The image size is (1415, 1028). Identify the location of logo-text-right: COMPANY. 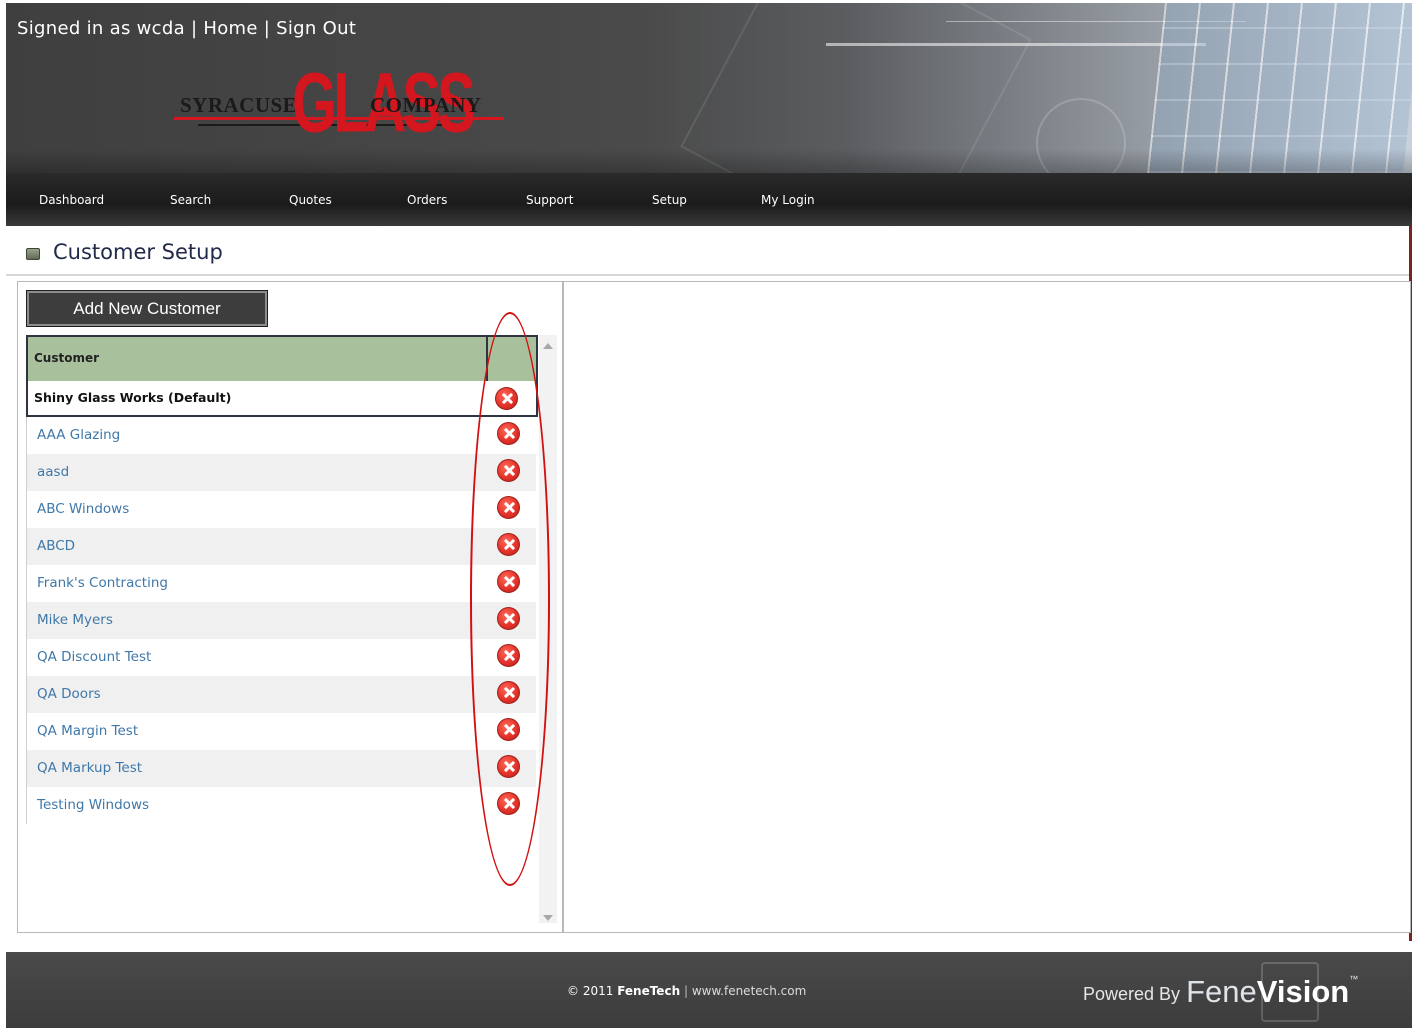
(426, 105).